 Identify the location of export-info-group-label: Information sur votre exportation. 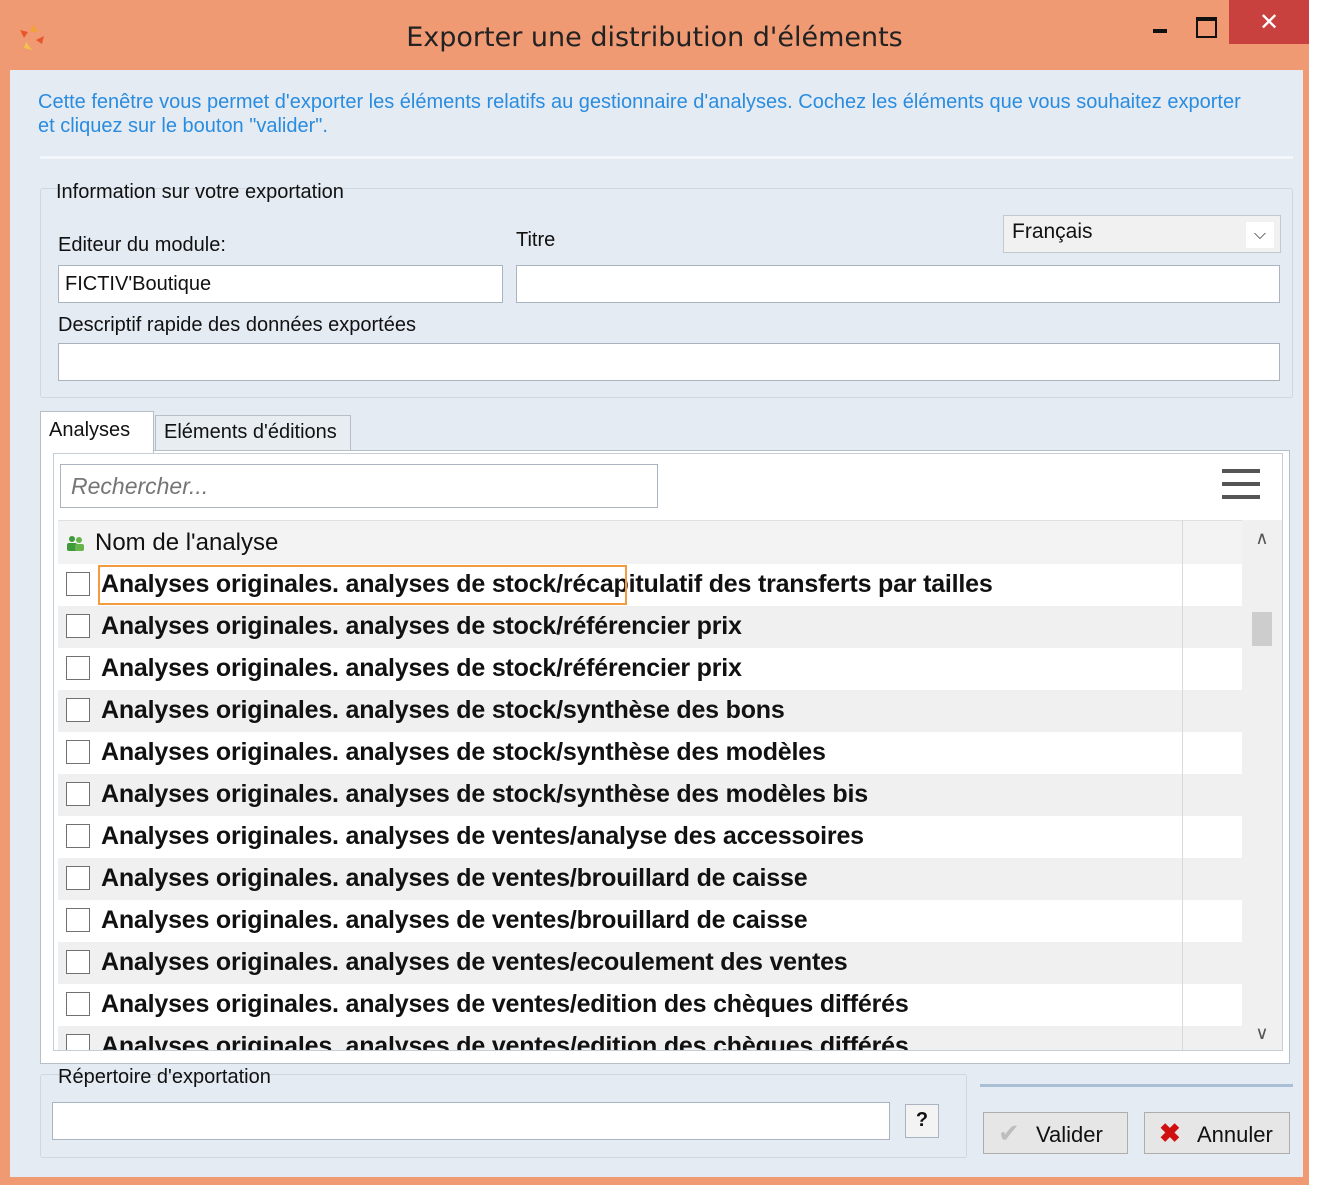
(200, 192).